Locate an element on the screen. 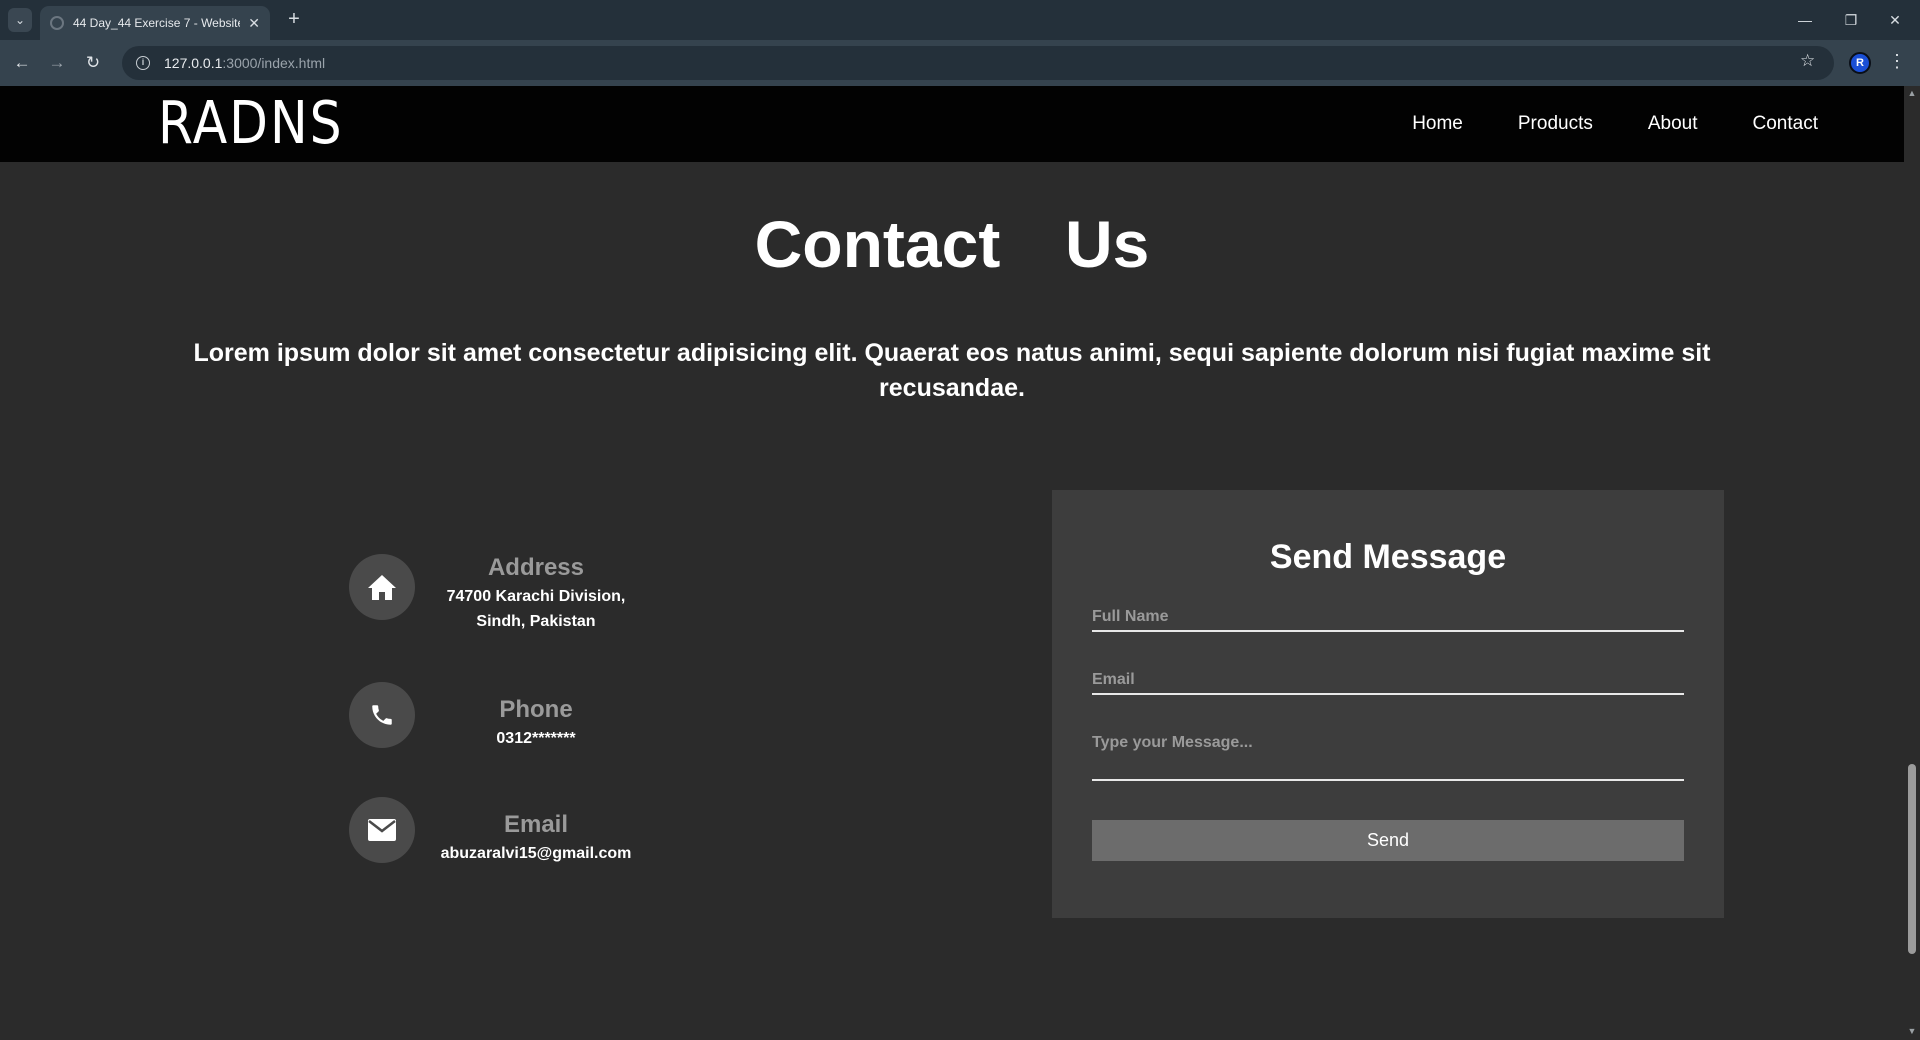 This screenshot has width=1920, height=1040. email-value: abuzaralvi15@gmail.com is located at coordinates (536, 853).